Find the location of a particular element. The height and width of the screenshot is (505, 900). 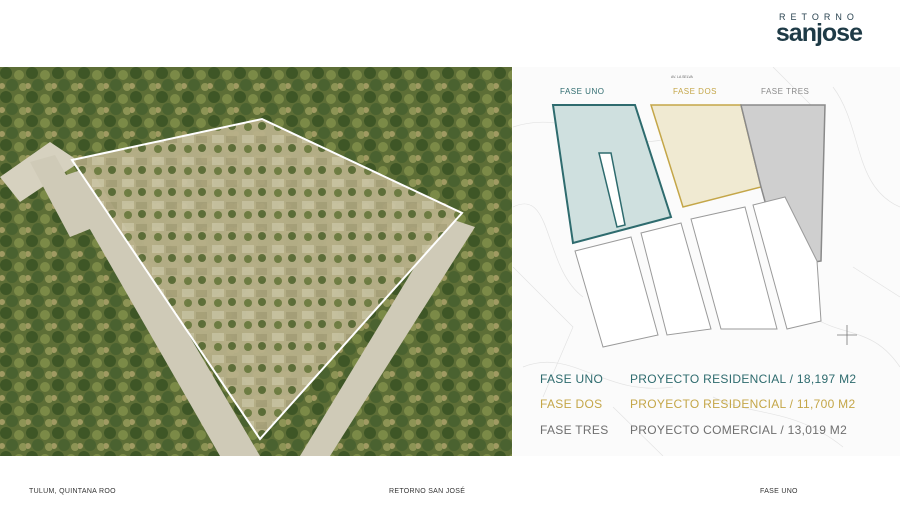

legend-desc: PROYECTO RESIDENCIAL / 18,197 M2 is located at coordinates (743, 379).